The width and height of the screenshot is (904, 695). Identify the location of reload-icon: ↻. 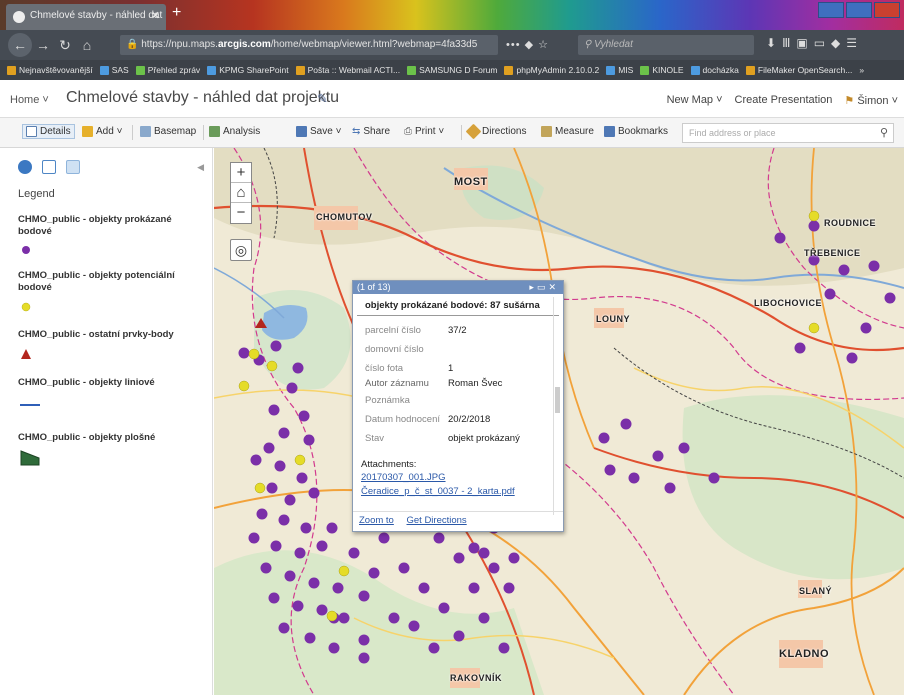
(65, 45).